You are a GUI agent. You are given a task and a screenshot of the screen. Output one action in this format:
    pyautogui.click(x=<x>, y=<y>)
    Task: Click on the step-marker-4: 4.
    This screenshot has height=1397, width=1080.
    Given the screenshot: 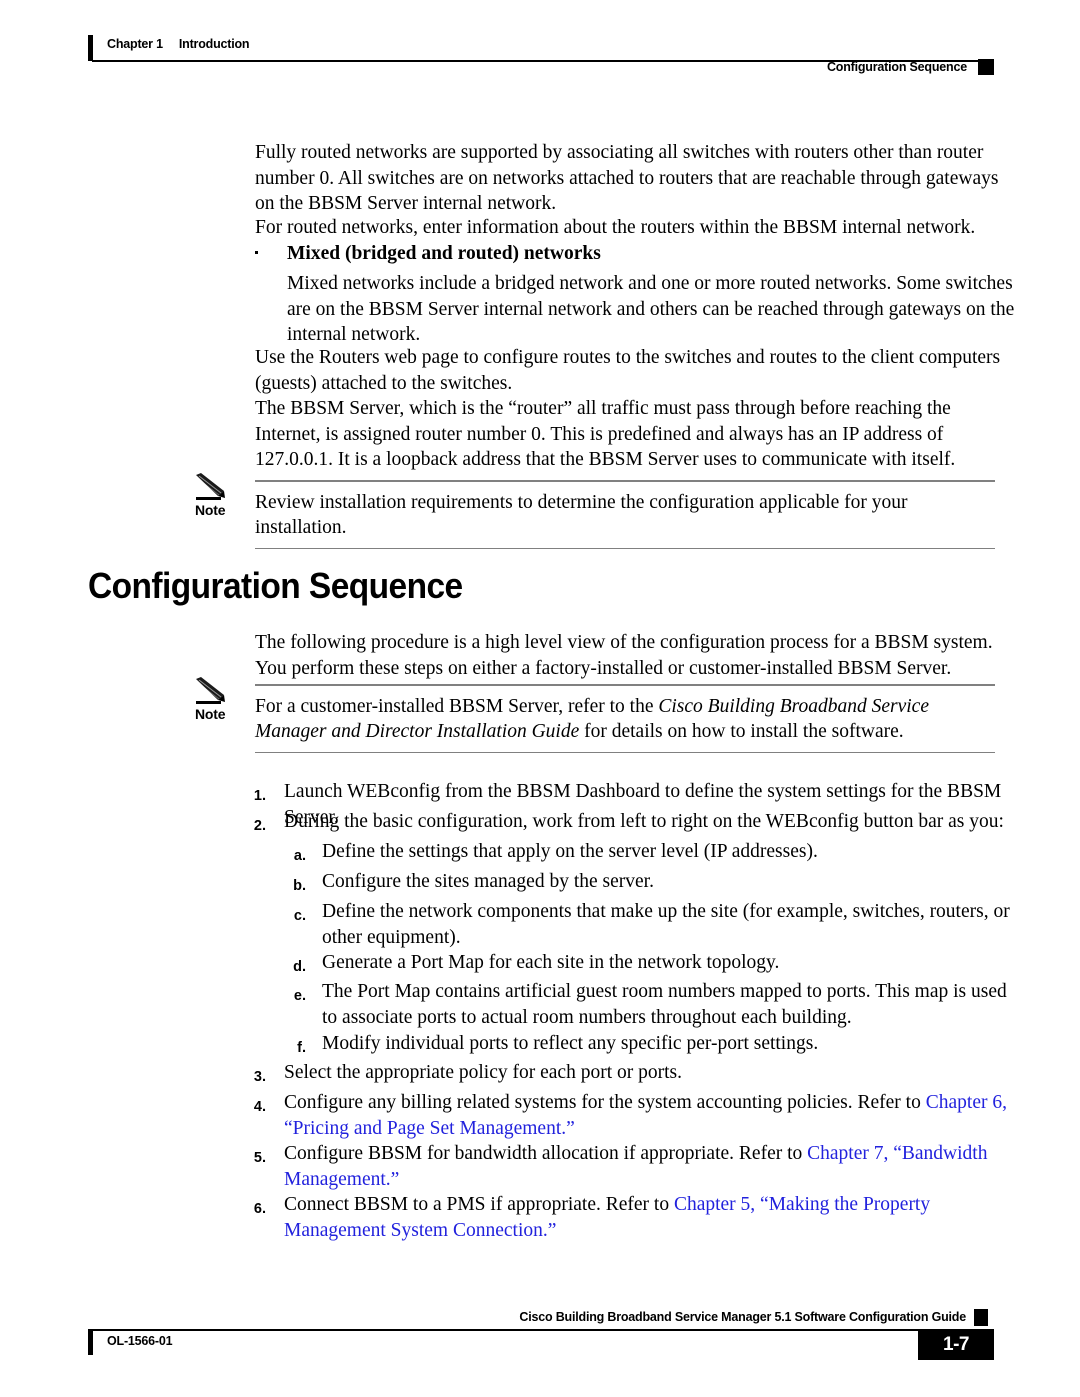 What is the action you would take?
    pyautogui.click(x=259, y=1107)
    